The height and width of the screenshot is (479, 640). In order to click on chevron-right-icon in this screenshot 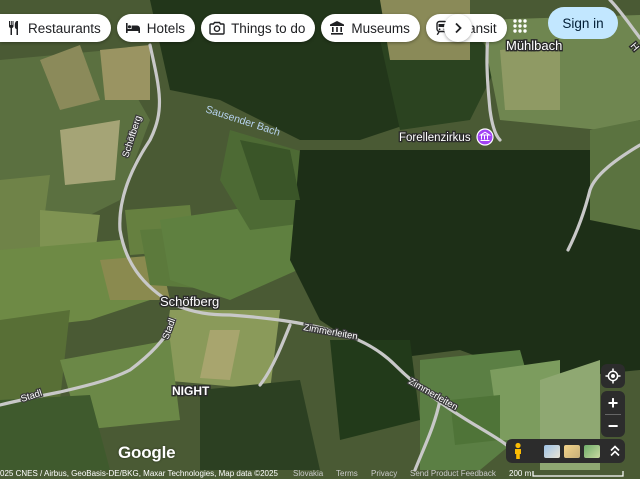, I will do `click(458, 28)`.